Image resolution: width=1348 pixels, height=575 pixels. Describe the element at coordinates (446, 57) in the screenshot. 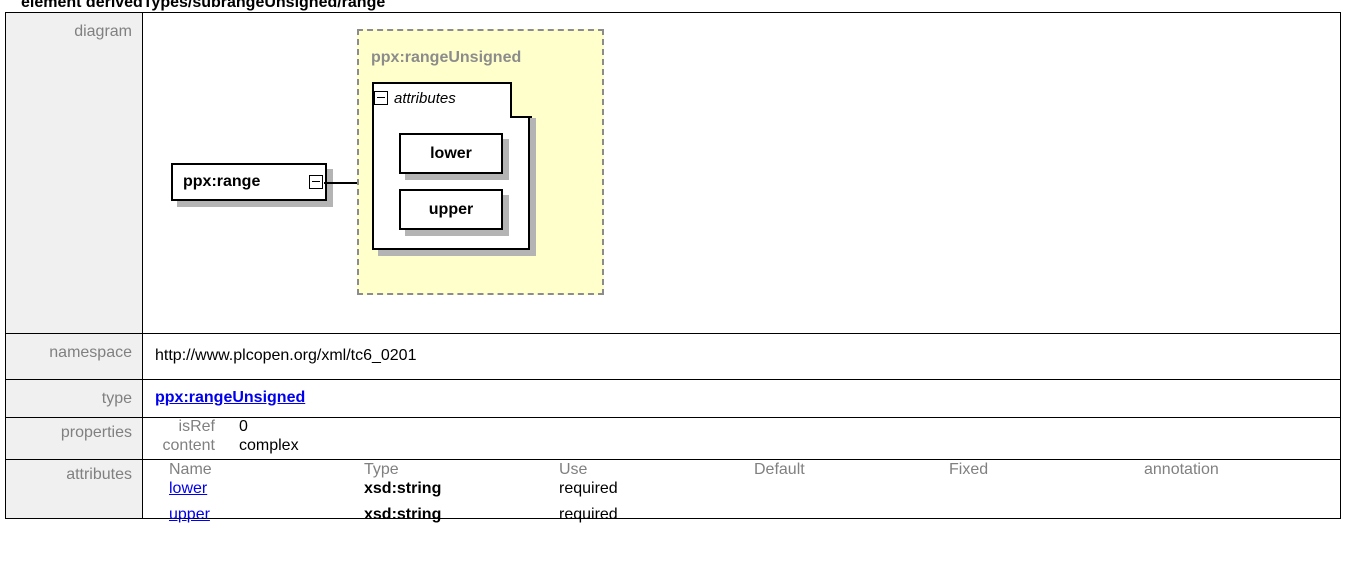

I see `complex-type-title: ppx:rangeUnsigned` at that location.